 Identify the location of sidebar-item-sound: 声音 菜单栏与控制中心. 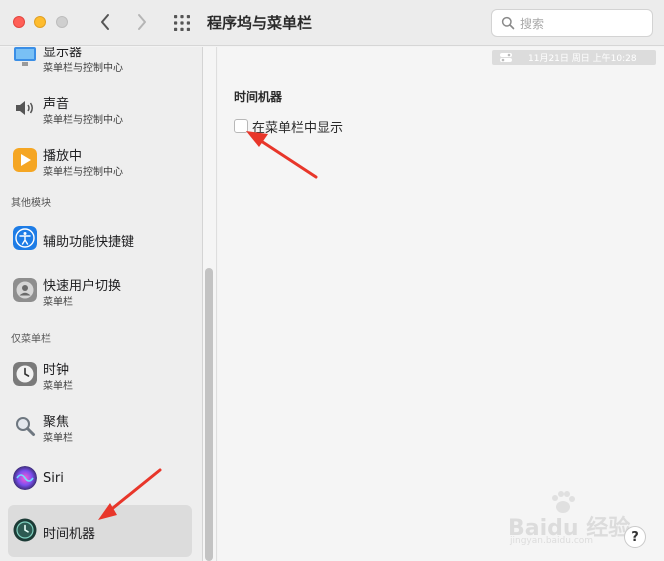
(100, 109).